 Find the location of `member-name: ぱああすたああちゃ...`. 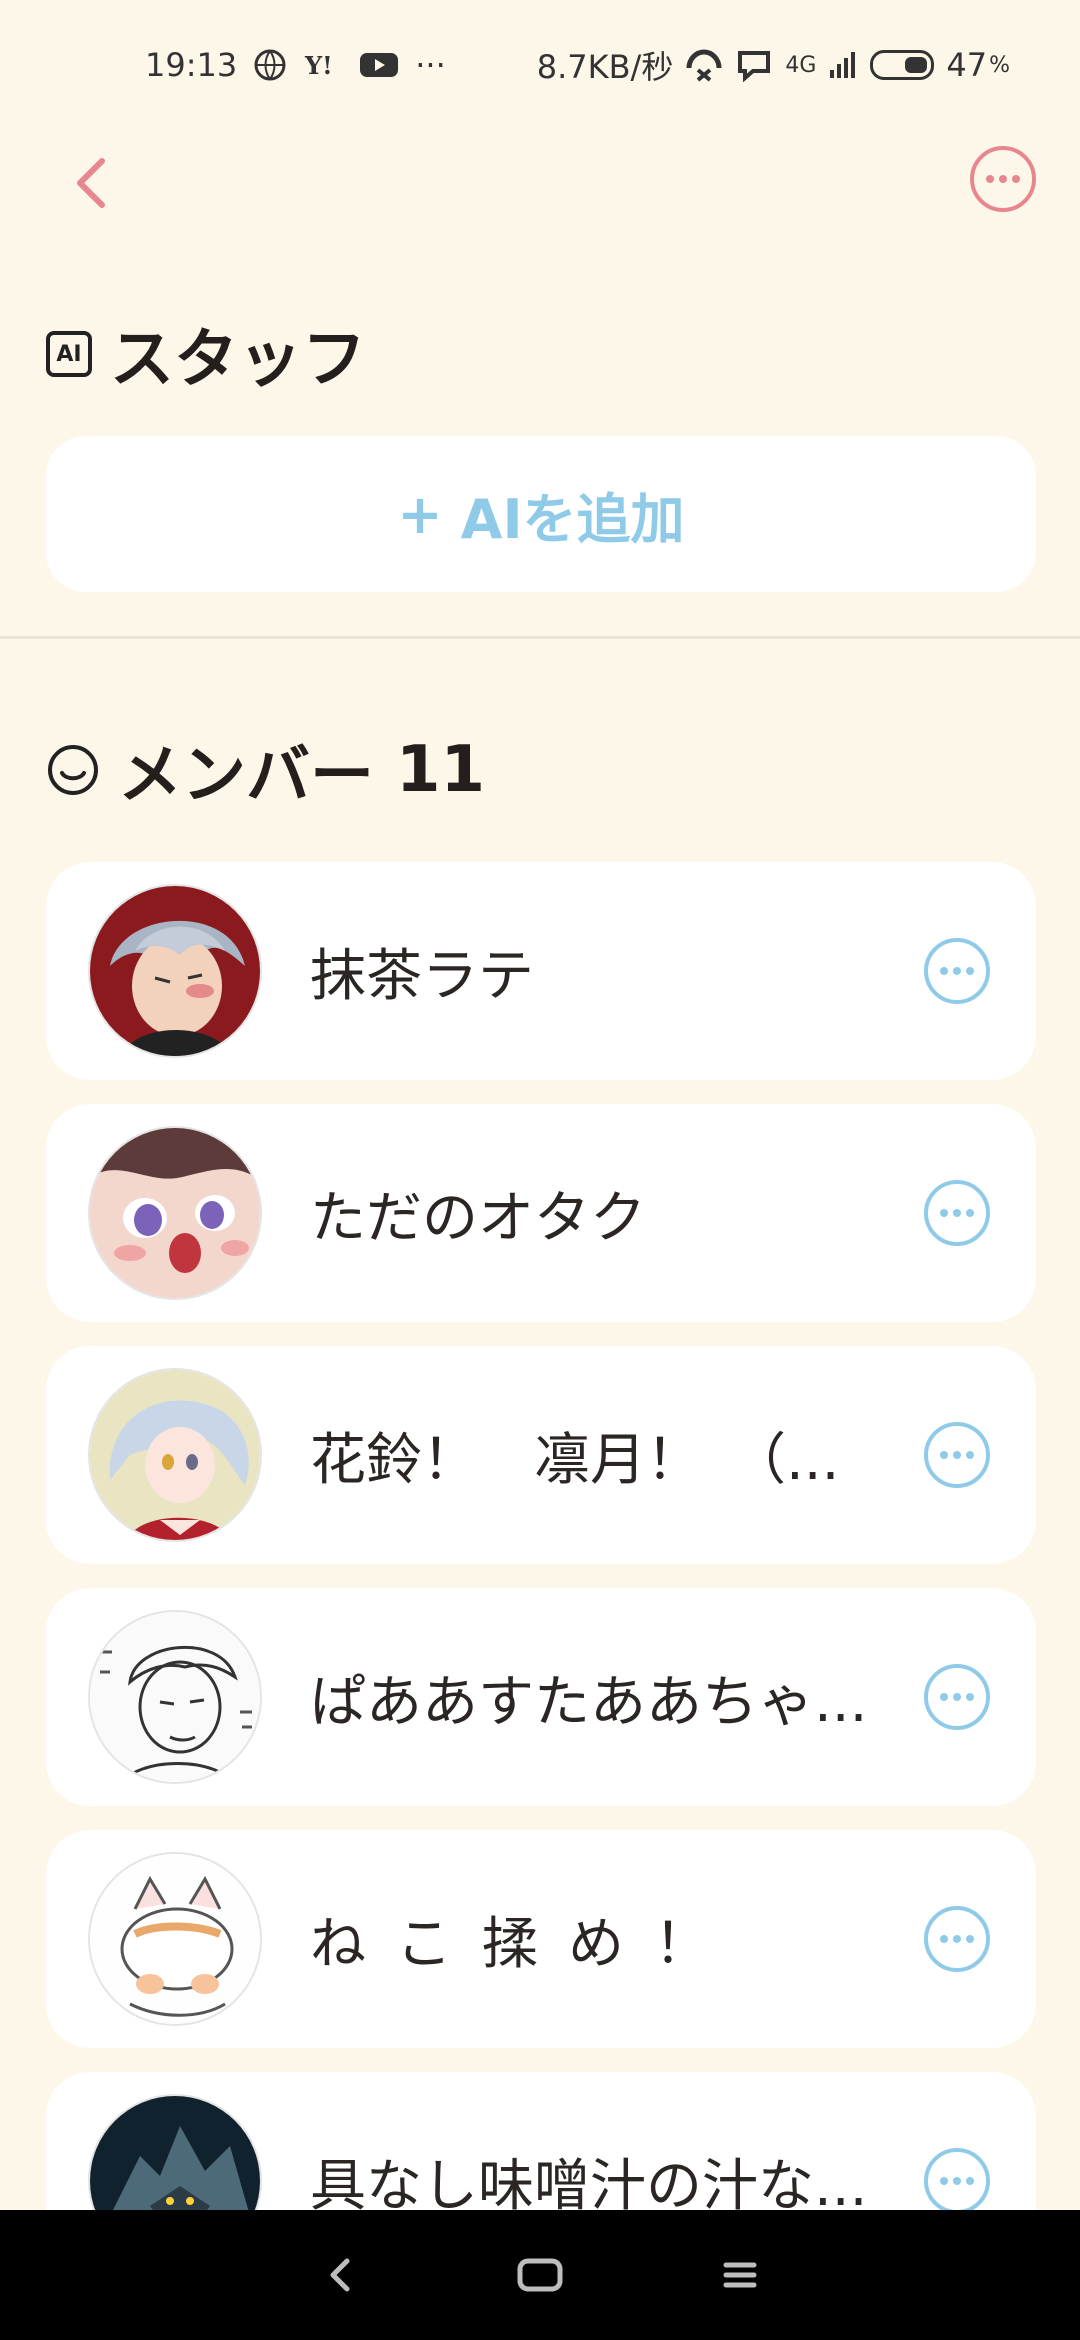

member-name: ぱああすたああちゃ... is located at coordinates (589, 1702).